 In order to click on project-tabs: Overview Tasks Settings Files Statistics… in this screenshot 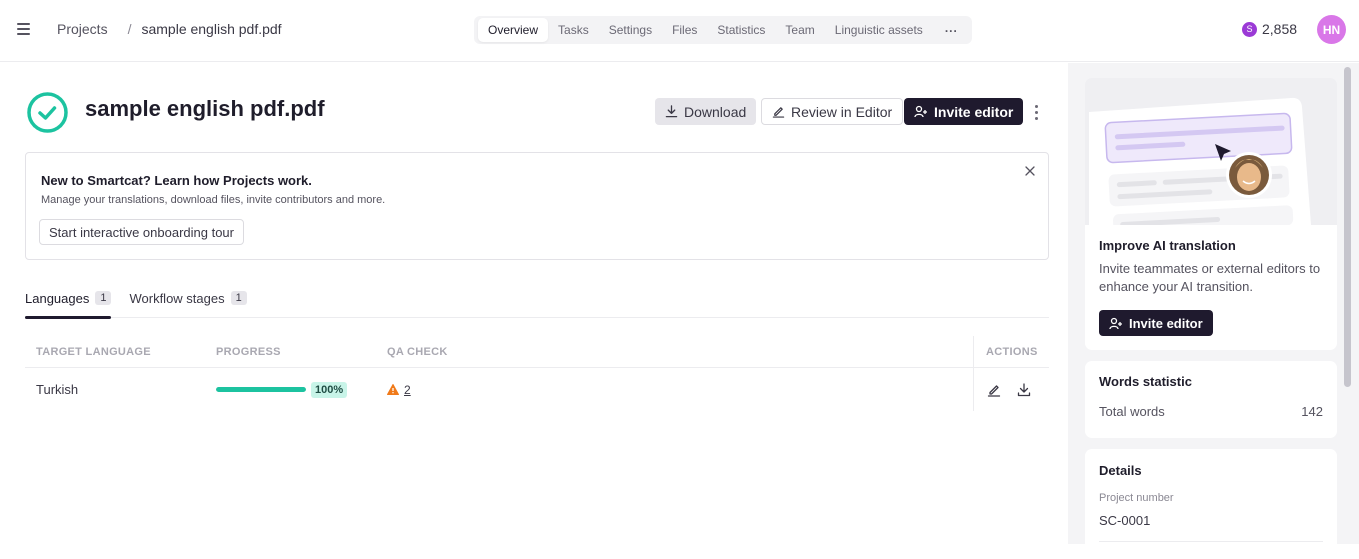, I will do `click(723, 30)`.